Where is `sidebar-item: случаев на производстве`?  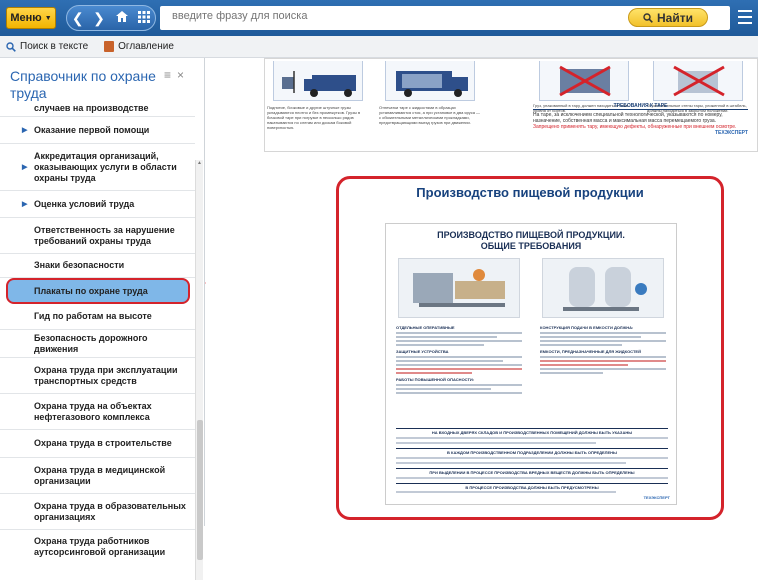
sidebar-item: случаев на производстве is located at coordinates (97, 108).